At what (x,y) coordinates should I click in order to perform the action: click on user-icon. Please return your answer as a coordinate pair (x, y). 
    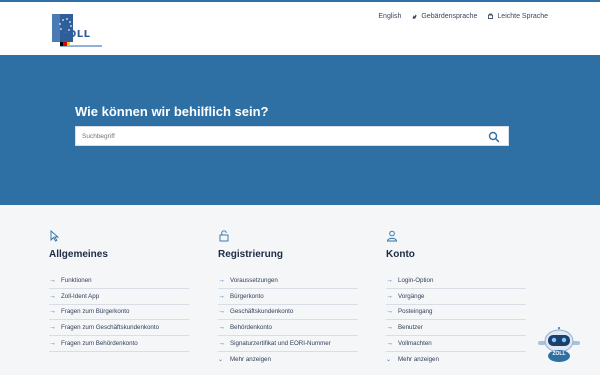
    Looking at the image, I should click on (392, 236).